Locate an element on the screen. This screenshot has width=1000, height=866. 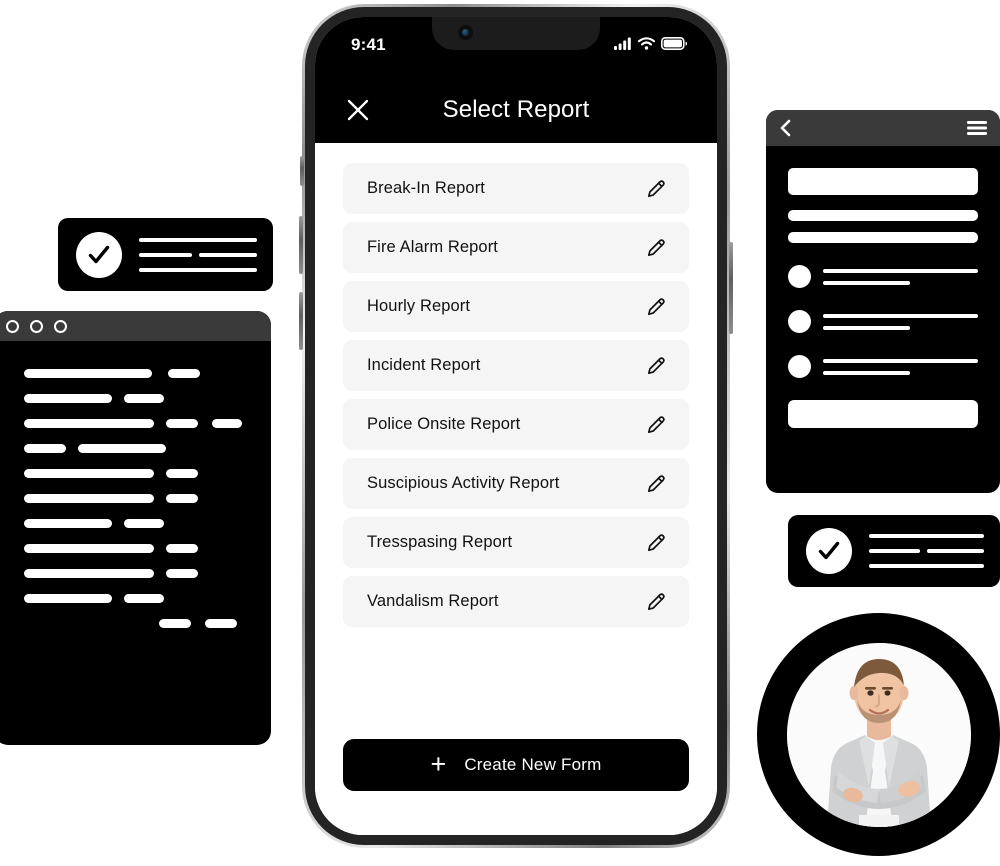
report-row: Tresspasing Report is located at coordinates (516, 542).